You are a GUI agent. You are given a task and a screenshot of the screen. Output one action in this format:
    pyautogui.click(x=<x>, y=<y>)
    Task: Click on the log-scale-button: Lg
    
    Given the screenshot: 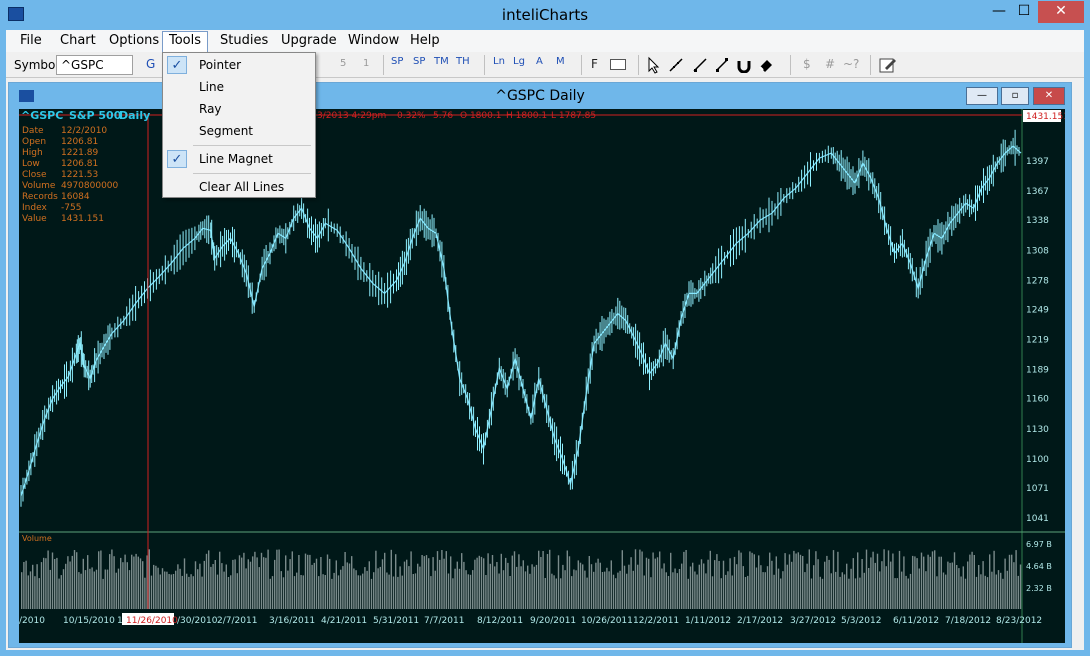 What is the action you would take?
    pyautogui.click(x=519, y=61)
    